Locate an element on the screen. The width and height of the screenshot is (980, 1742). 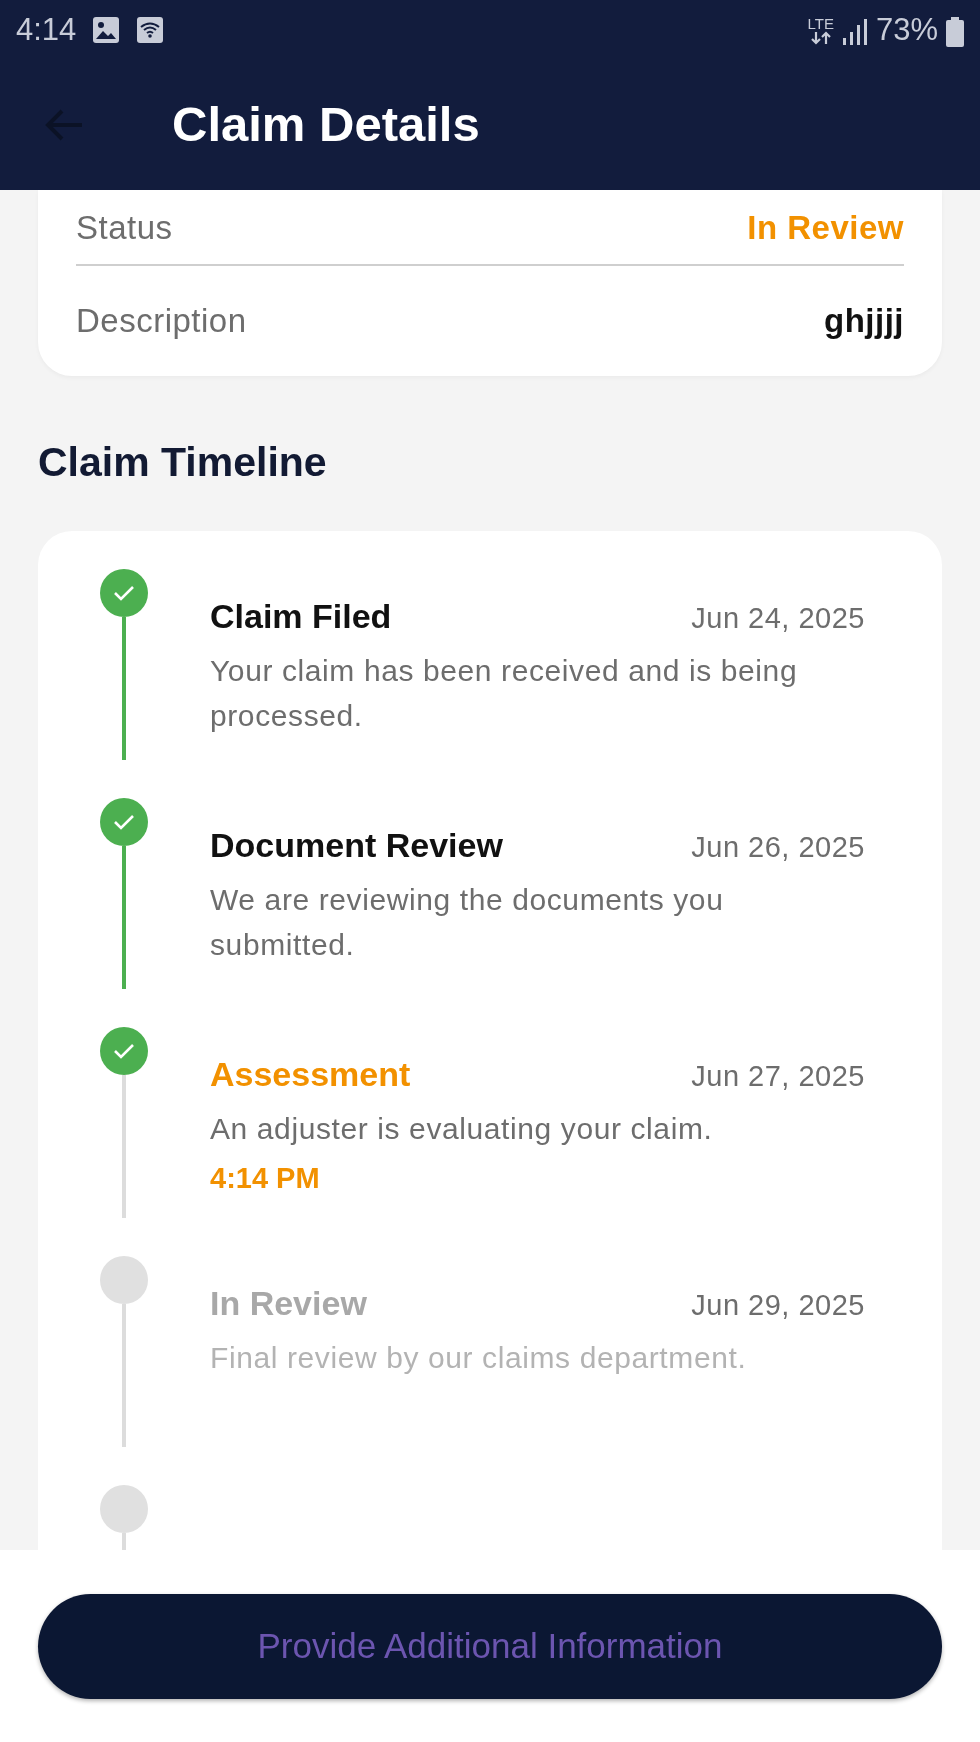
step-date: Jun 24, 2025 is located at coordinates (778, 619).